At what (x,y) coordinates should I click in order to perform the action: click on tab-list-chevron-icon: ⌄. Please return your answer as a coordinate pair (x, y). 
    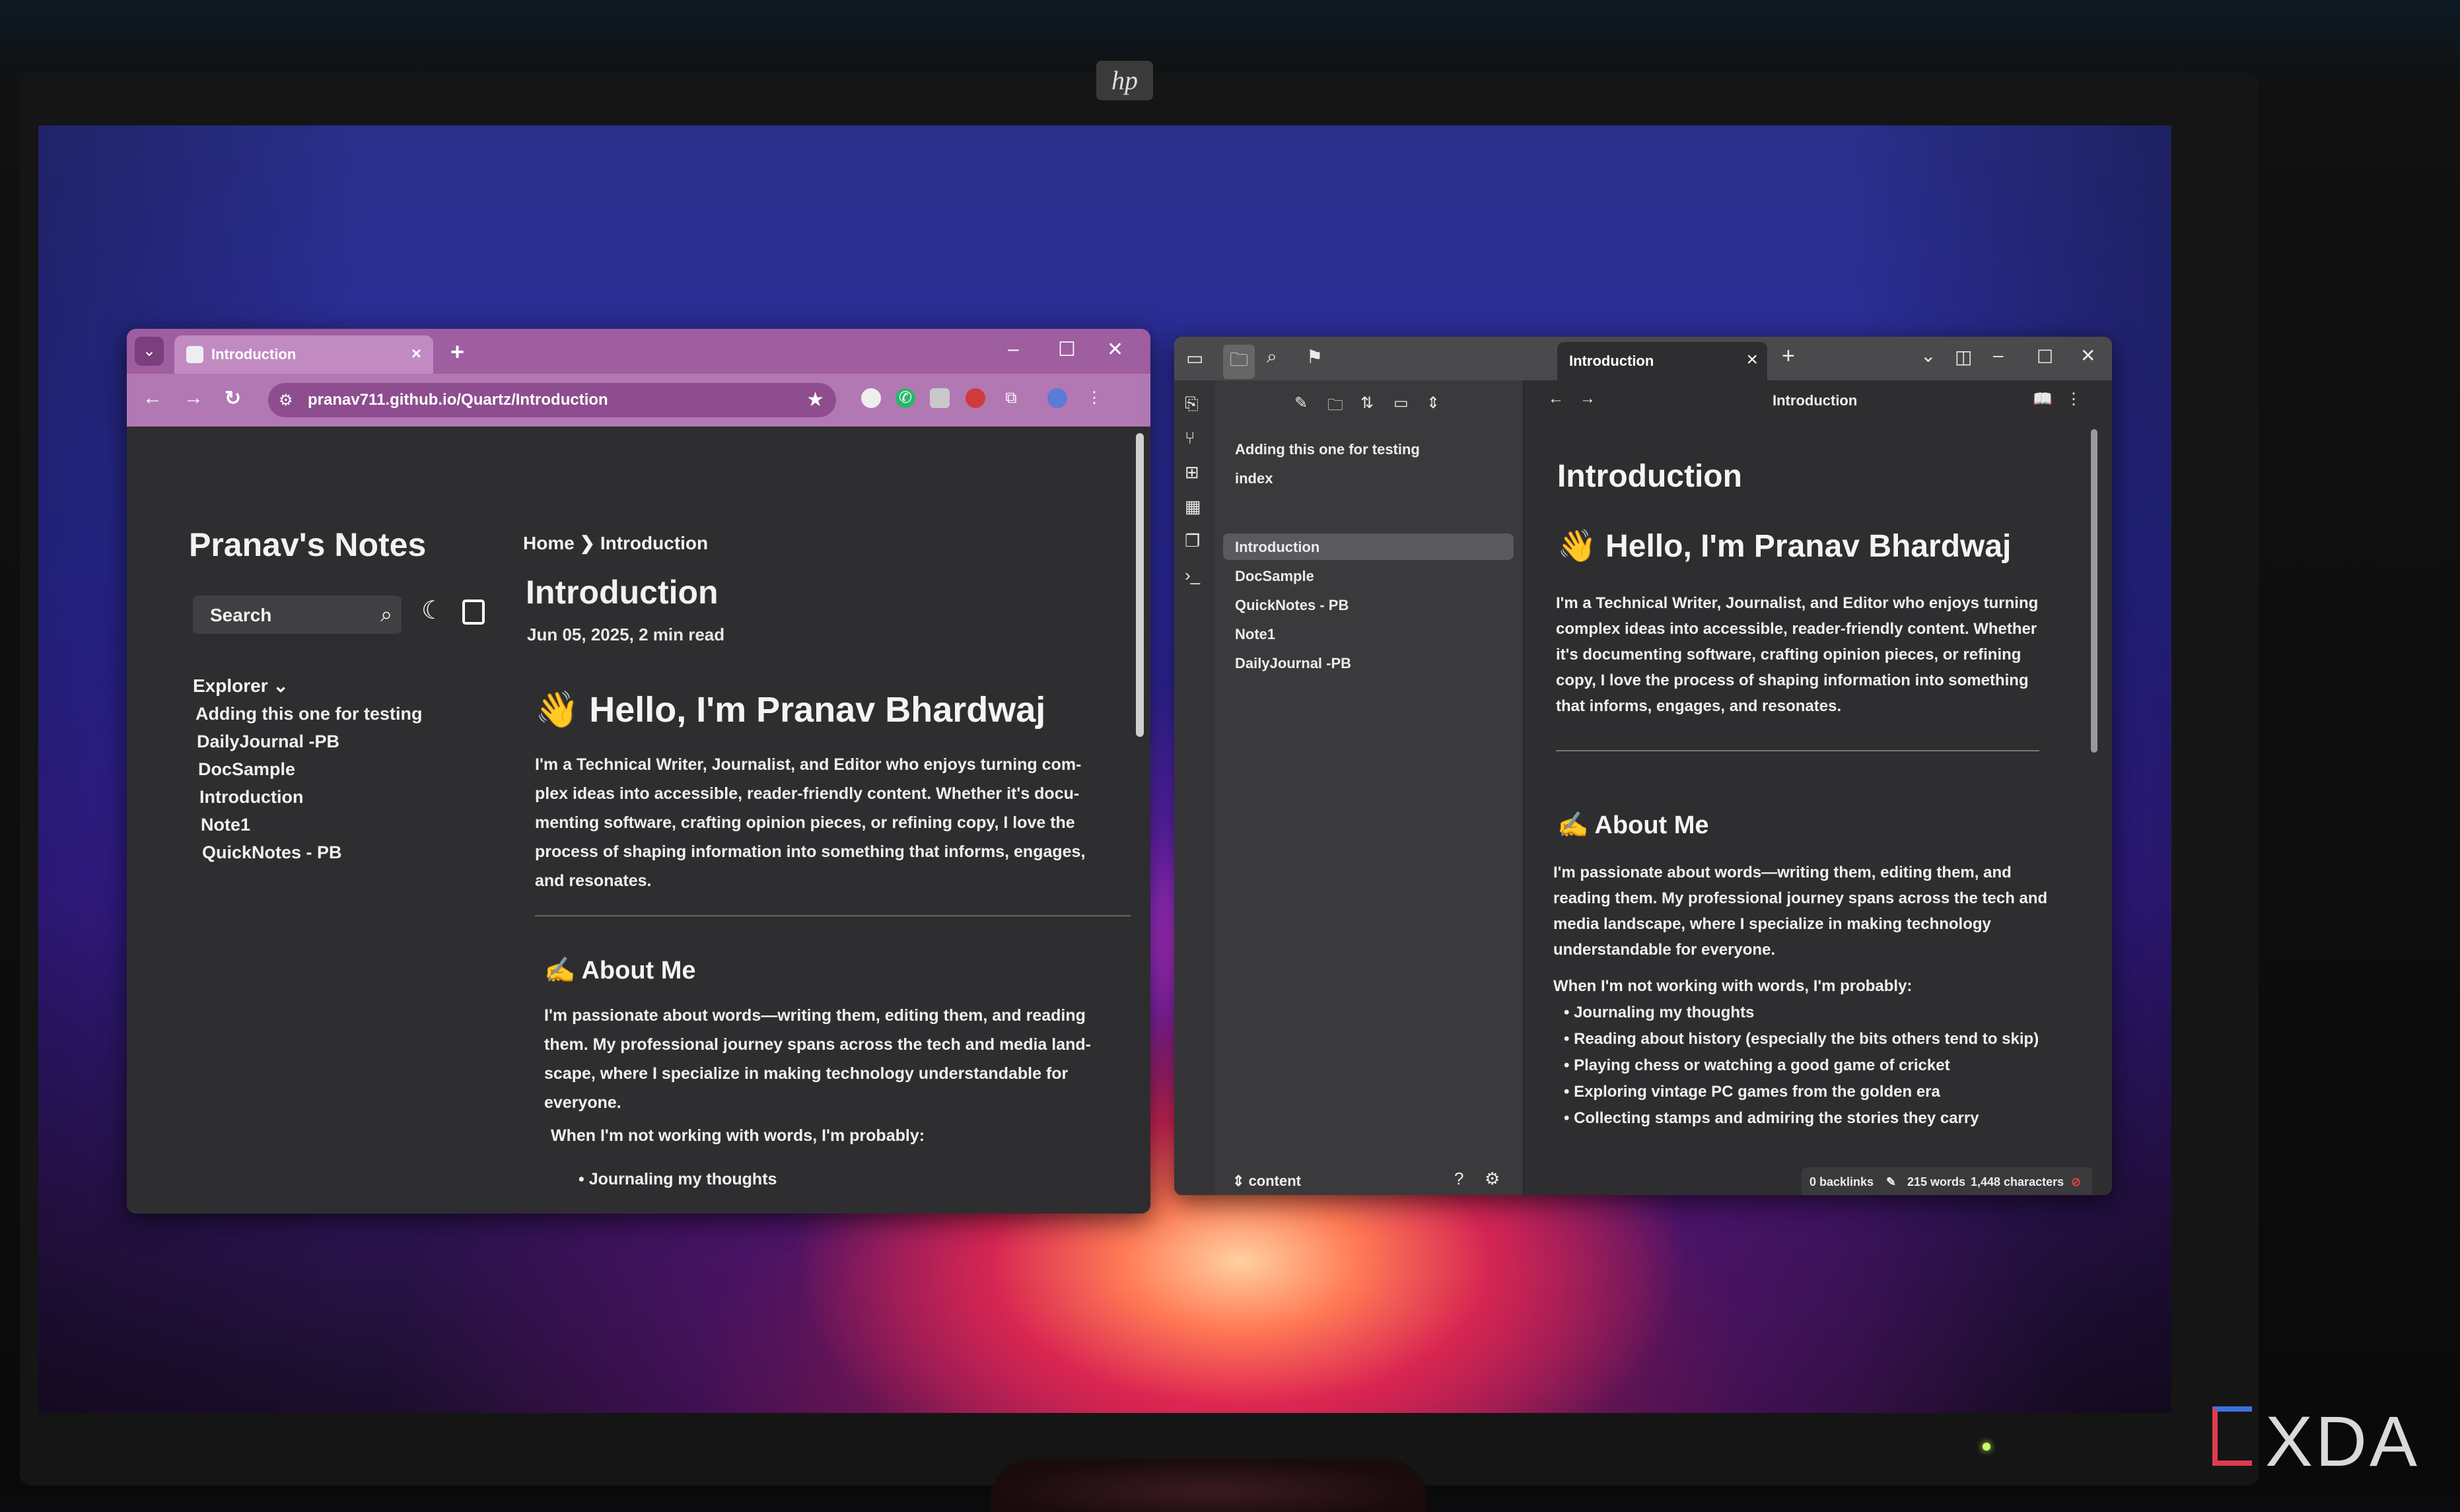
    Looking at the image, I should click on (1928, 355).